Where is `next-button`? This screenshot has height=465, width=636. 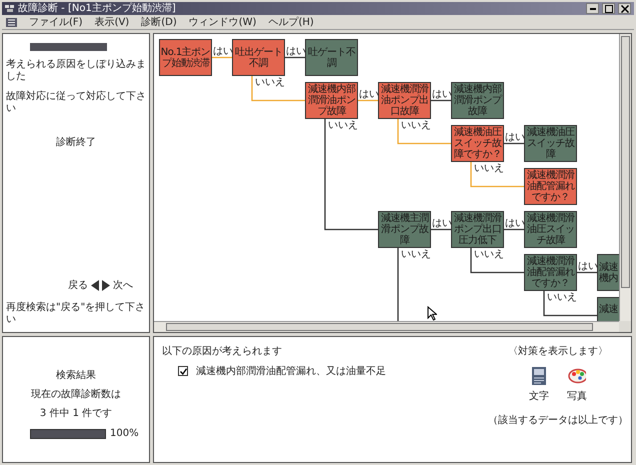 next-button is located at coordinates (106, 285).